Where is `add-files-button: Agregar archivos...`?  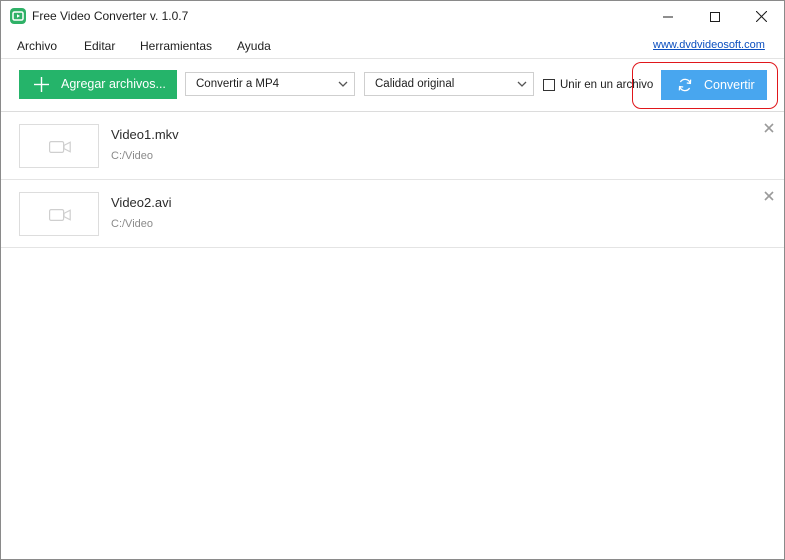 add-files-button: Agregar archivos... is located at coordinates (98, 84).